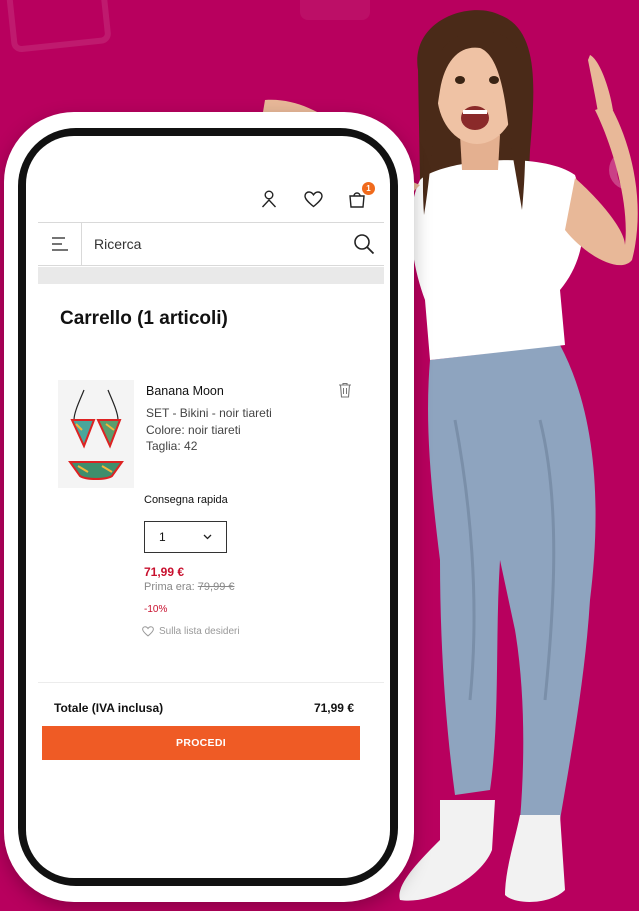 Image resolution: width=639 pixels, height=911 pixels. What do you see at coordinates (156, 609) in the screenshot?
I see `discount-badge: -10%` at bounding box center [156, 609].